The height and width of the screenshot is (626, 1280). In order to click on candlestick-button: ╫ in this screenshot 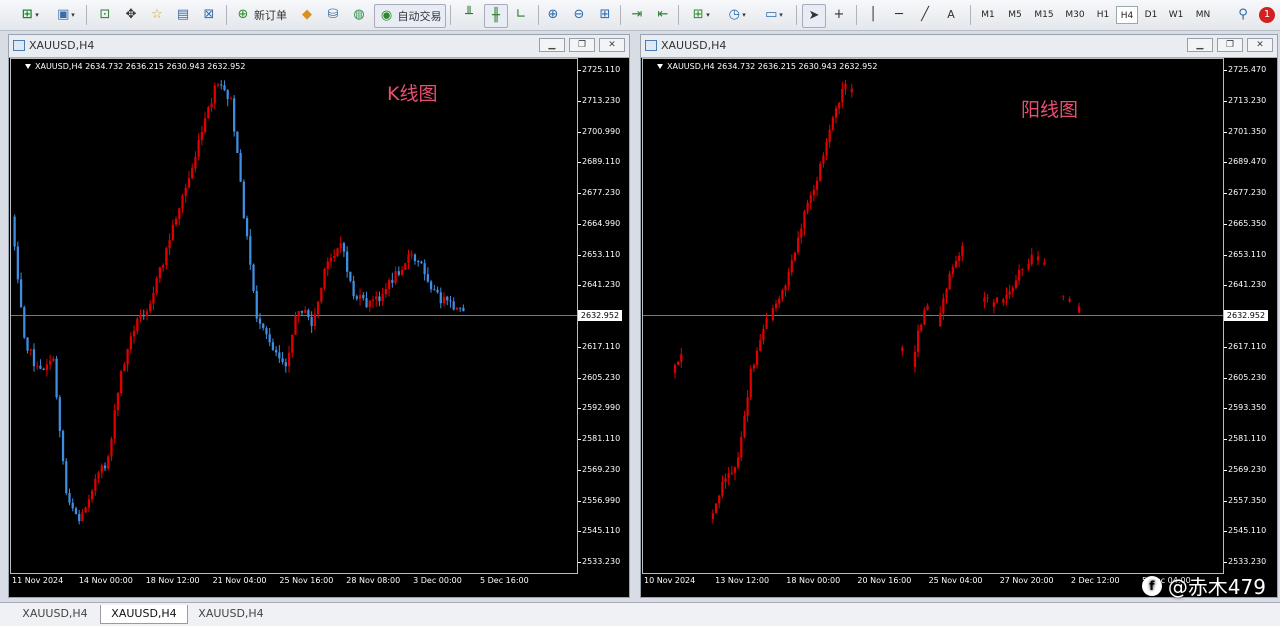, I will do `click(496, 16)`.